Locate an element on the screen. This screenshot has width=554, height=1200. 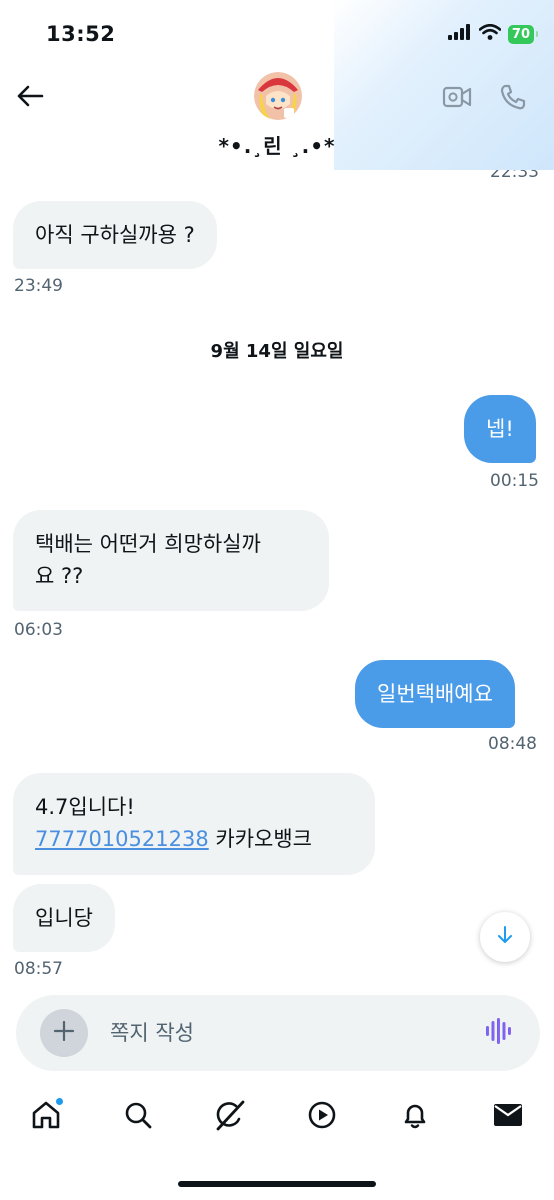
message-timestamp: 08:57 is located at coordinates (38, 969).